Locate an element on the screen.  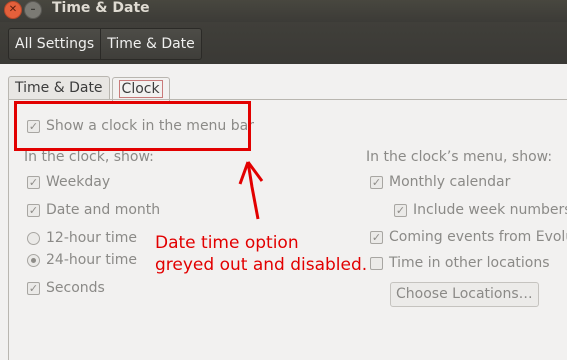
annotation-line-1: Date time option is located at coordinates (227, 243).